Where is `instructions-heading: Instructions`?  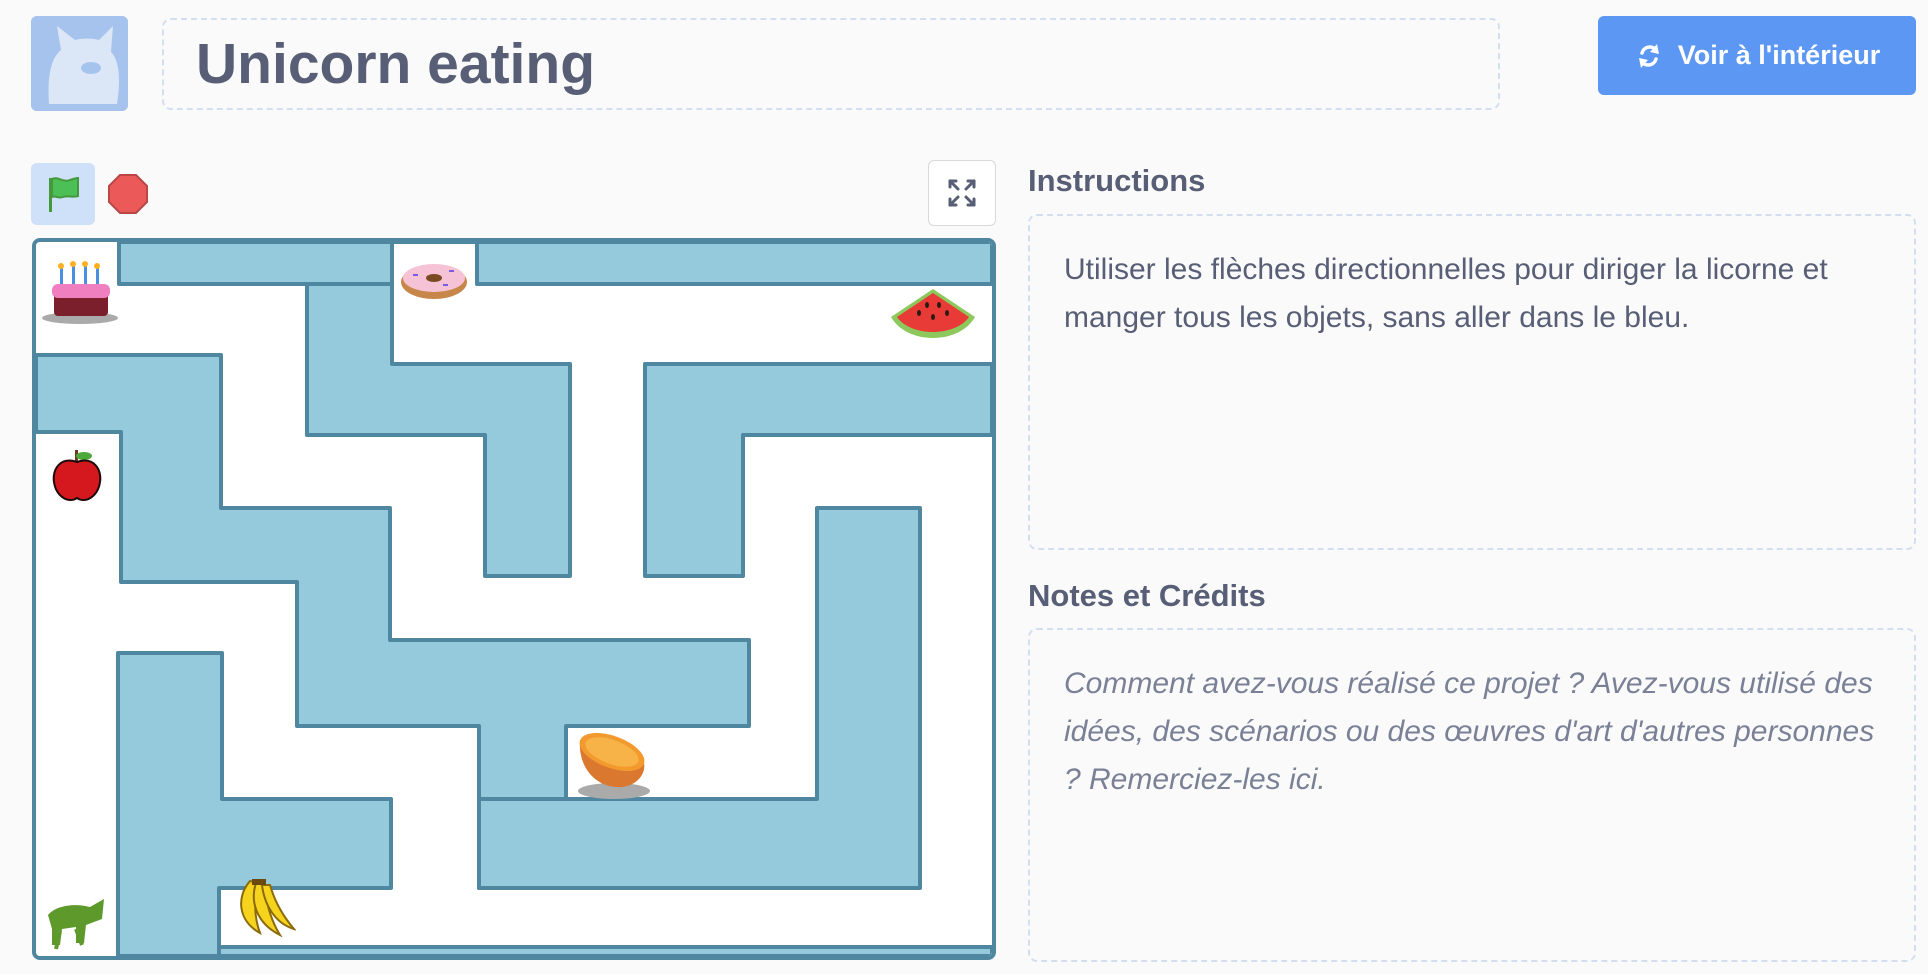
instructions-heading: Instructions is located at coordinates (1117, 180).